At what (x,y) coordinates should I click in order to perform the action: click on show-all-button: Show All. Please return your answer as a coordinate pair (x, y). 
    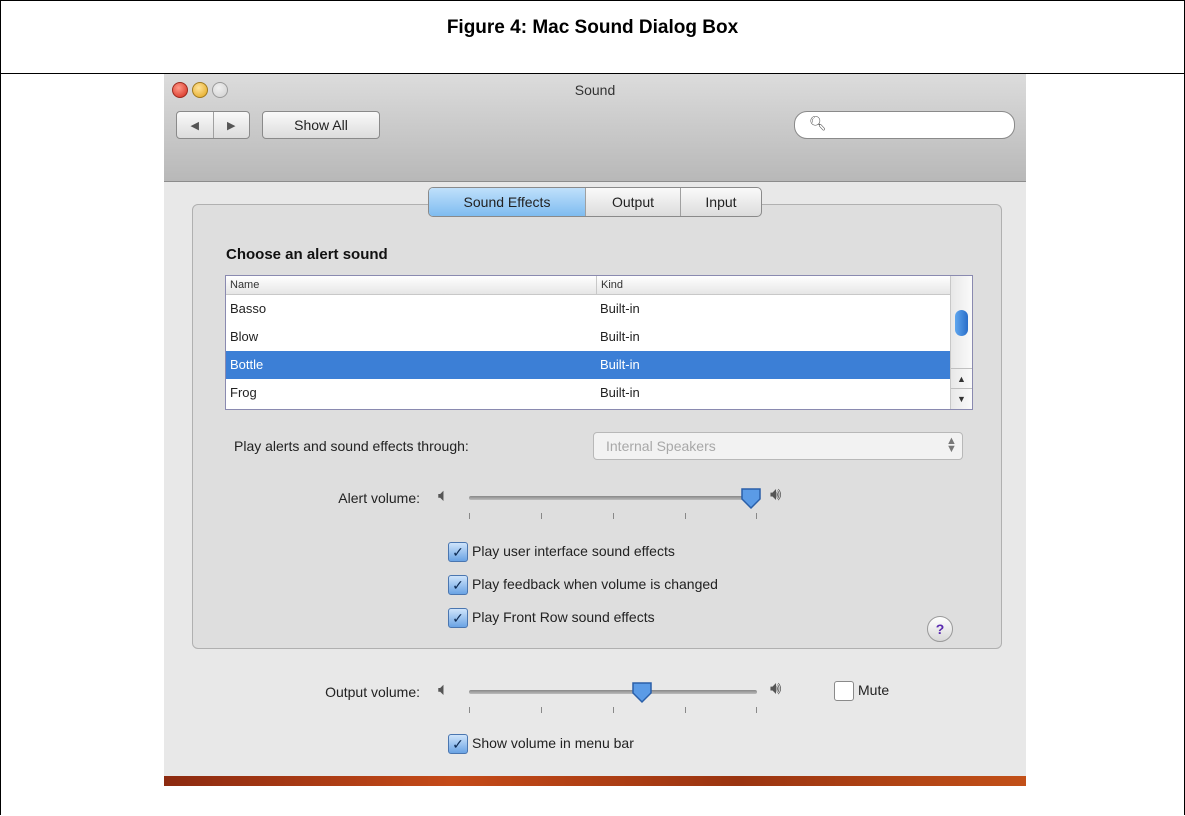
    Looking at the image, I should click on (321, 125).